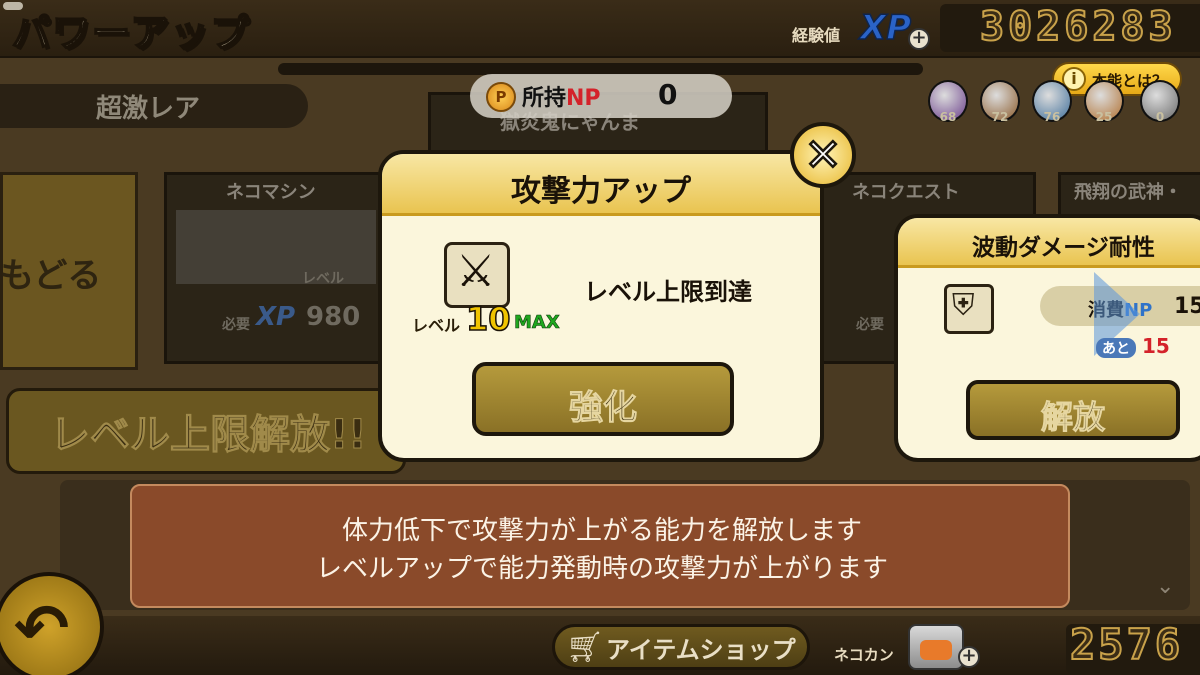 This screenshot has height=675, width=1200. What do you see at coordinates (585, 647) in the screenshot?
I see `cart-icon: 🛒︎` at bounding box center [585, 647].